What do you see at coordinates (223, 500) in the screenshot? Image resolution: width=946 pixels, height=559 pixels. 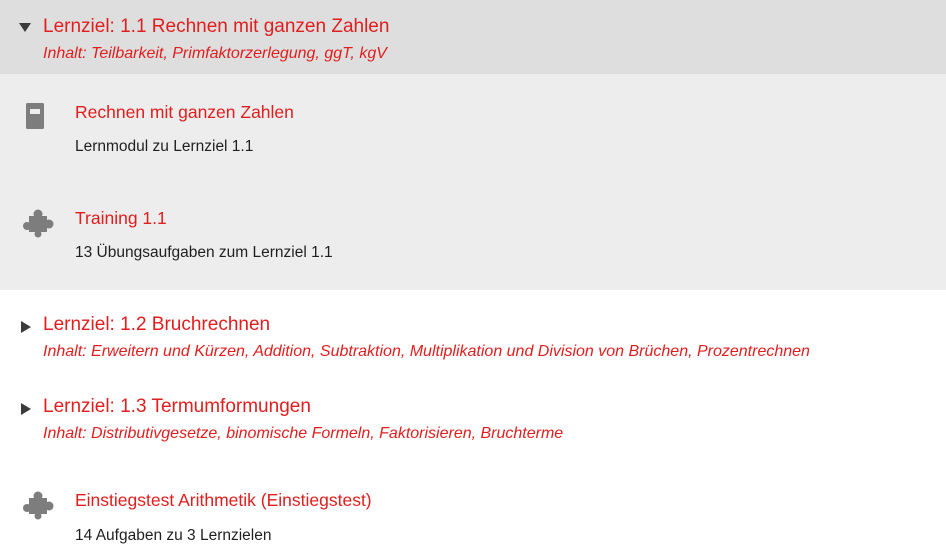 I see `item-title-einstiegstest: Einstiegstest Arithmetik (Einstiegstest)` at bounding box center [223, 500].